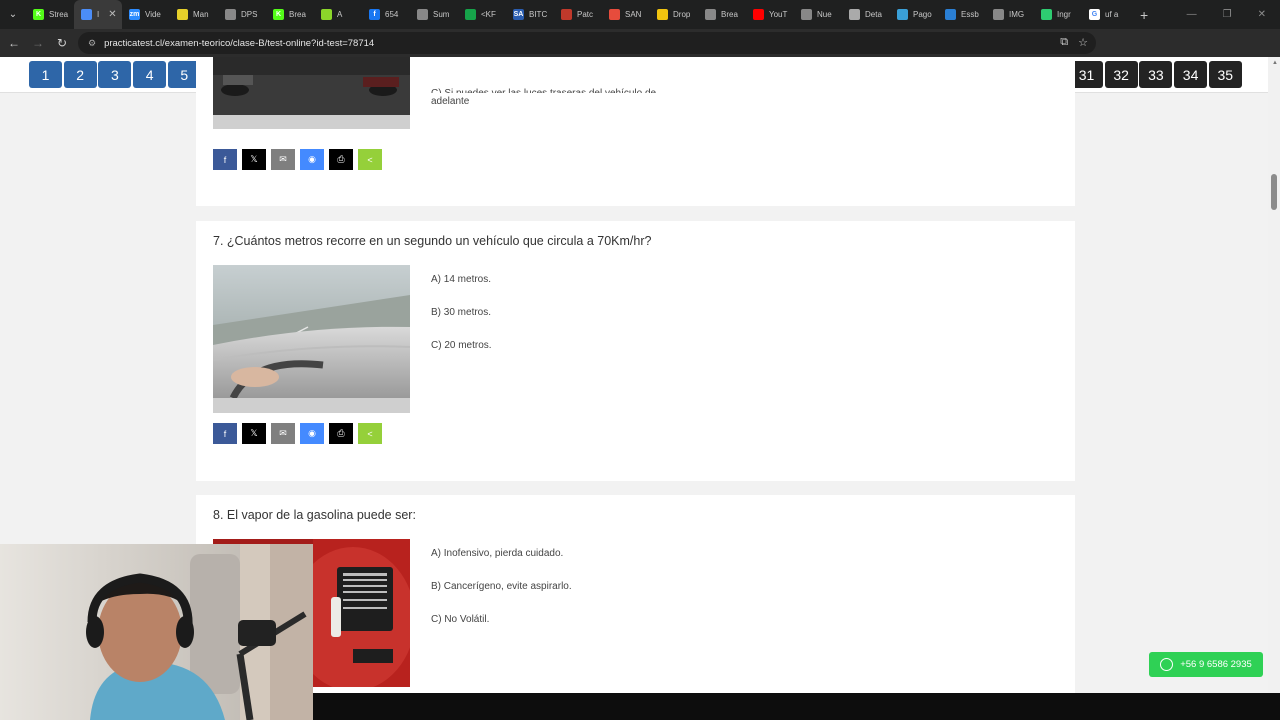 The width and height of the screenshot is (1280, 720). Describe the element at coordinates (1216, 664) in the screenshot. I see `whatsapp-label: +56 9 6586 2935` at that location.